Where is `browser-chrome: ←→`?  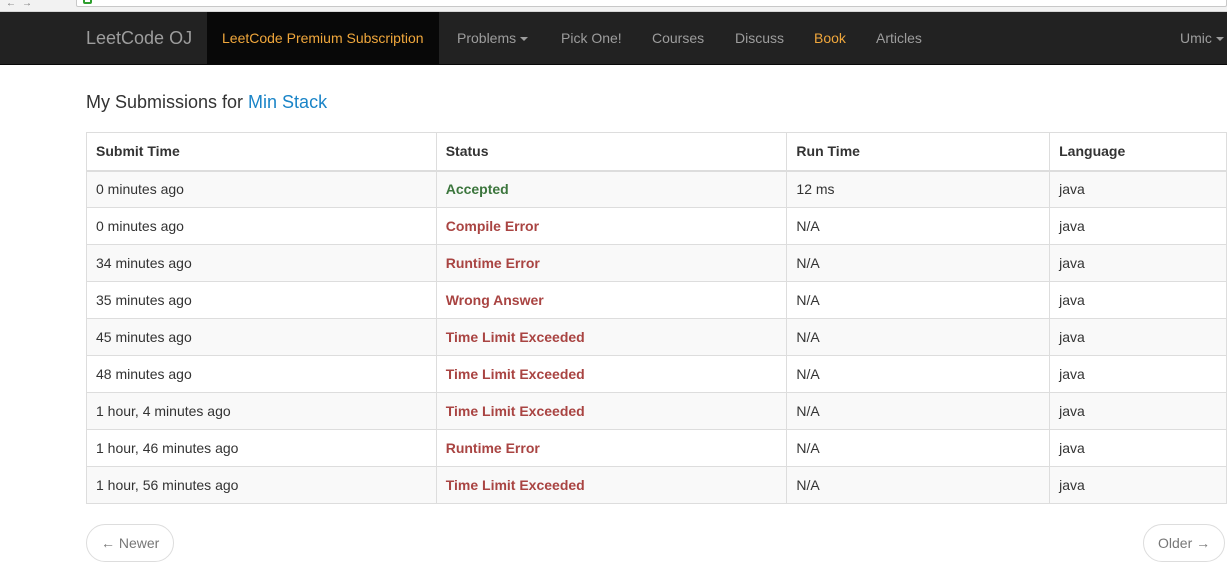 browser-chrome: ←→ is located at coordinates (613, 6).